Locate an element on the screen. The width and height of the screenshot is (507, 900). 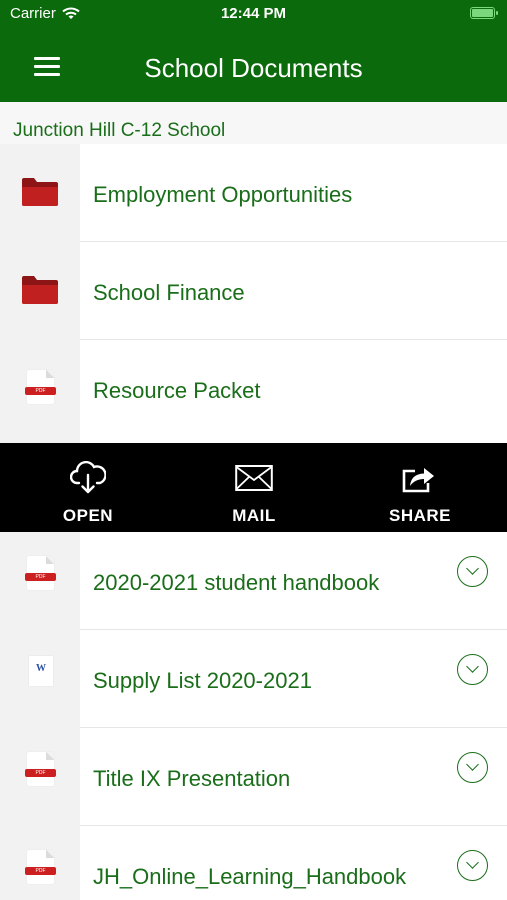
cloud-download-icon is located at coordinates (88, 477).